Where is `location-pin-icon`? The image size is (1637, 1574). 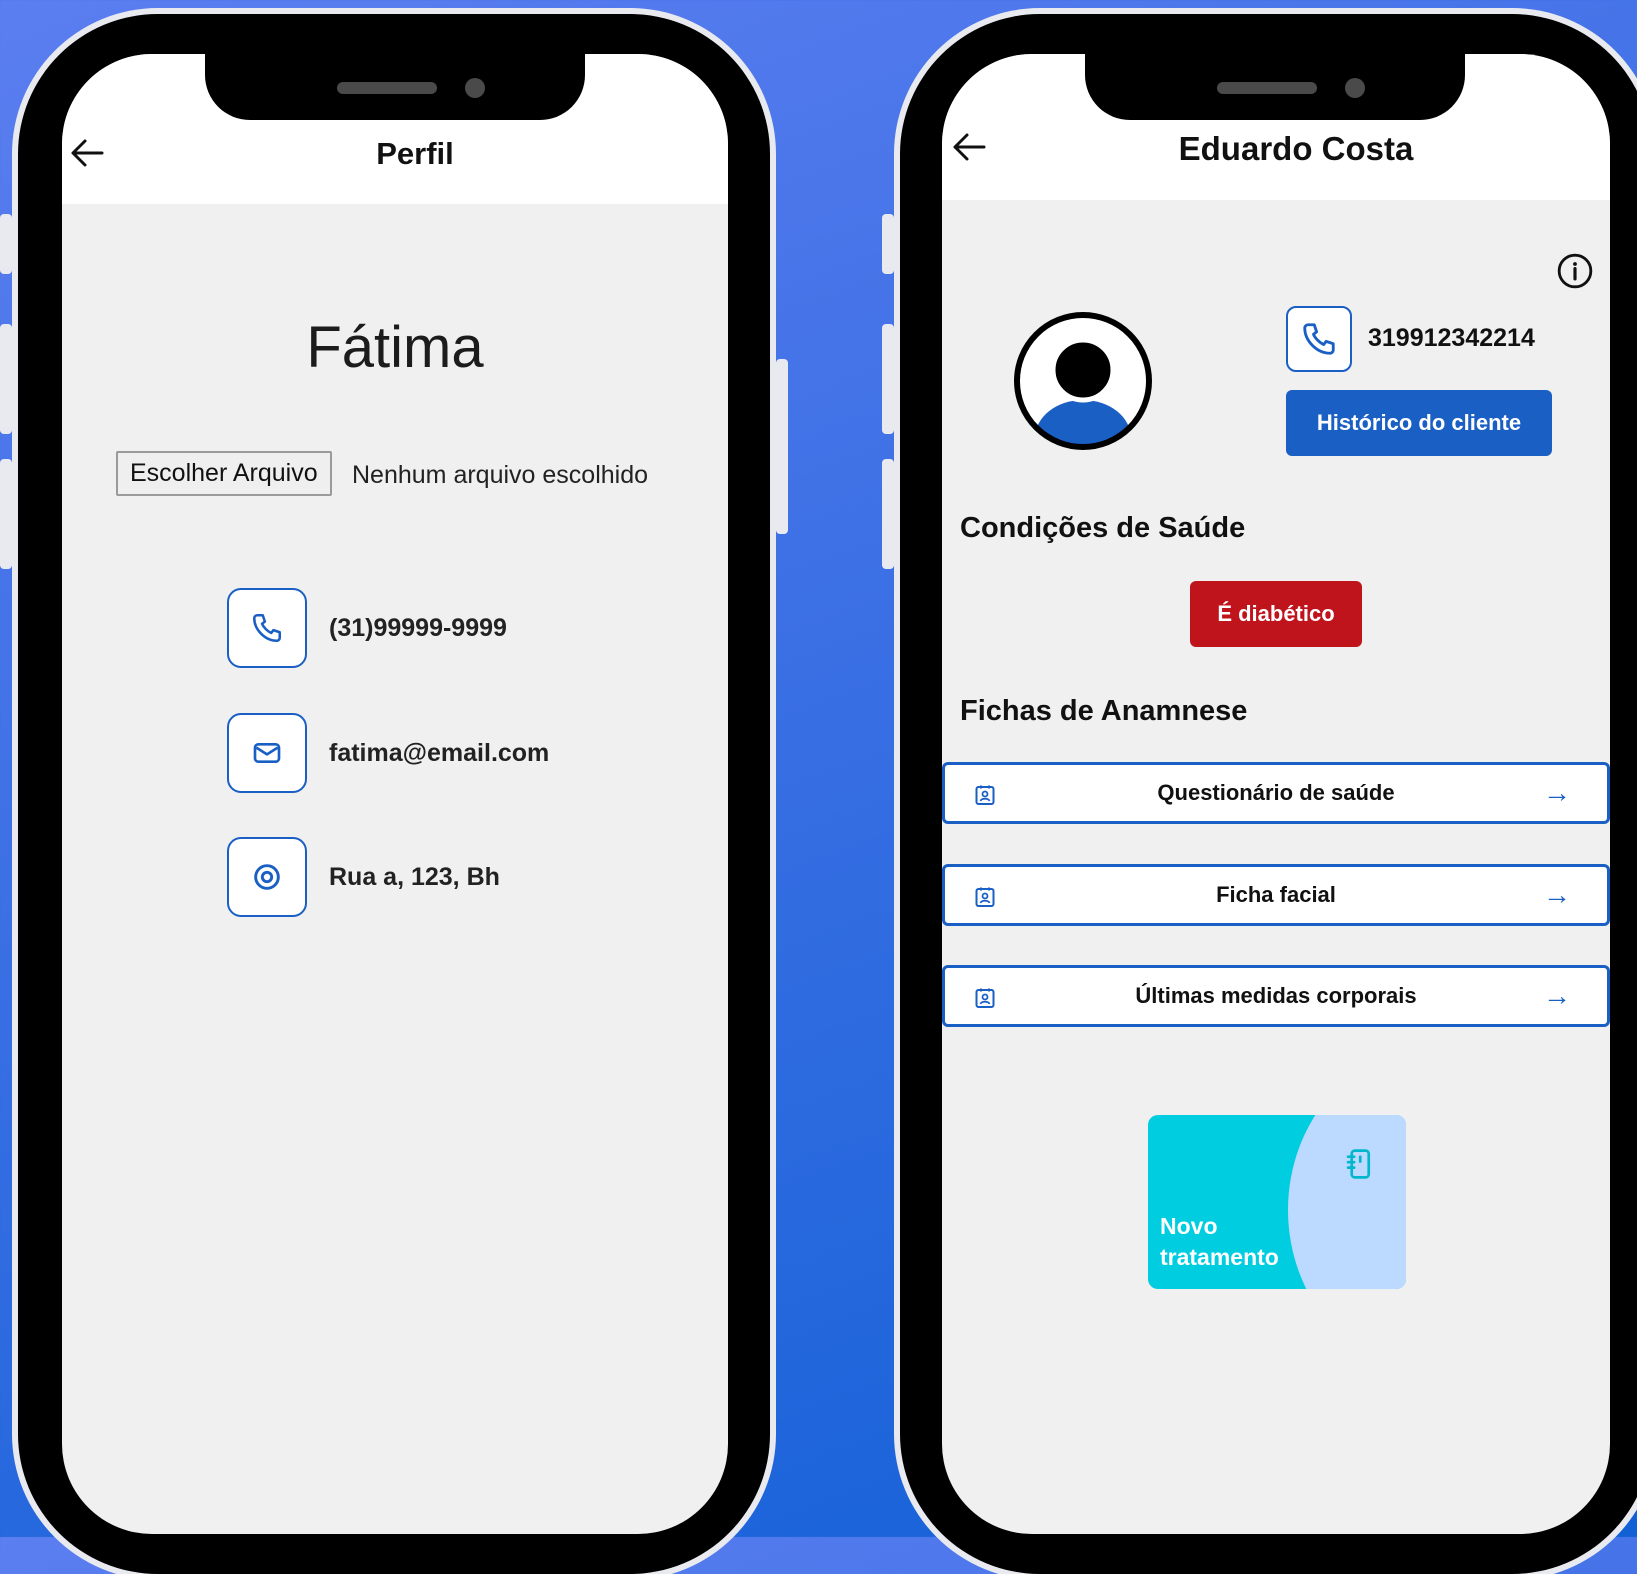 location-pin-icon is located at coordinates (267, 877).